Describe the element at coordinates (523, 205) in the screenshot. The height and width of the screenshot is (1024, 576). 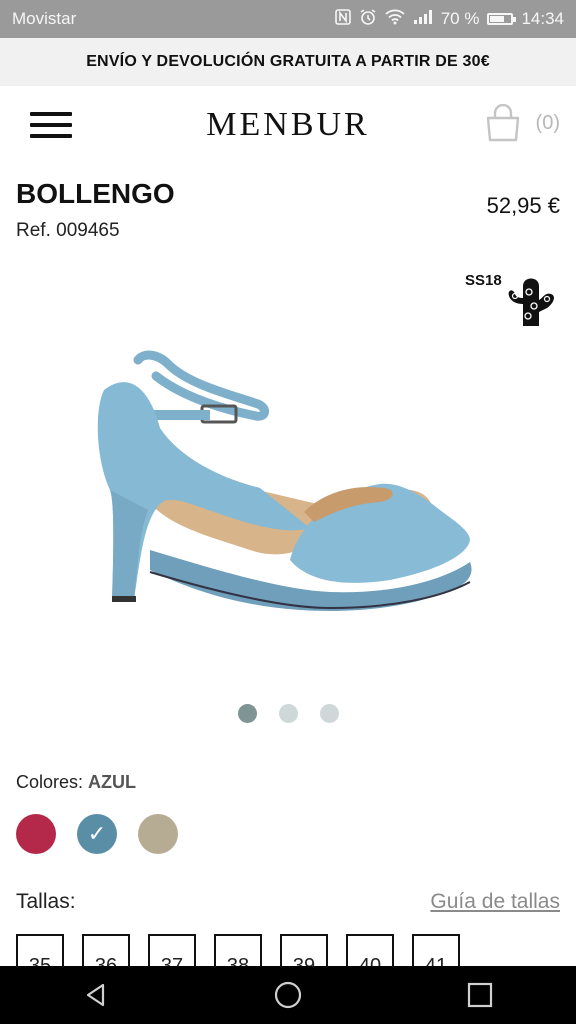
I see `product-price: 52,95 €` at that location.